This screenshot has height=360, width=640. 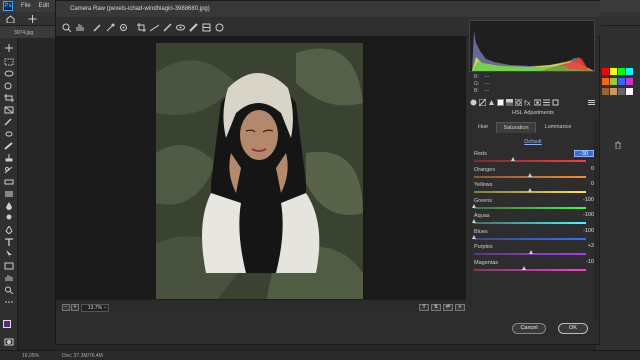 I want to click on swatch-yellow, so click(x=613, y=71).